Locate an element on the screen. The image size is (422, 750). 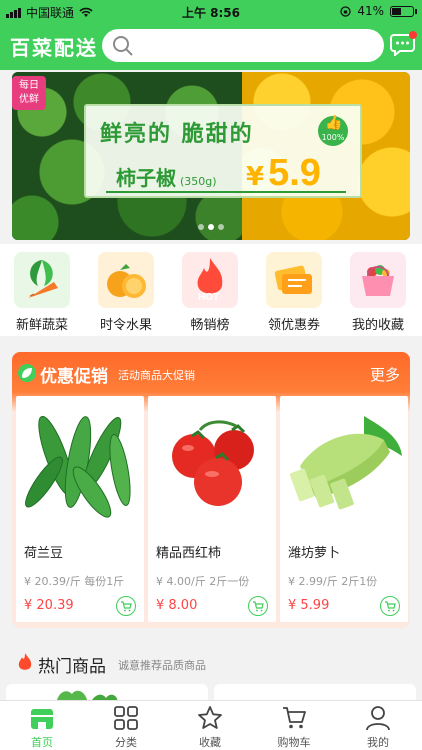
search-input is located at coordinates (257, 45).